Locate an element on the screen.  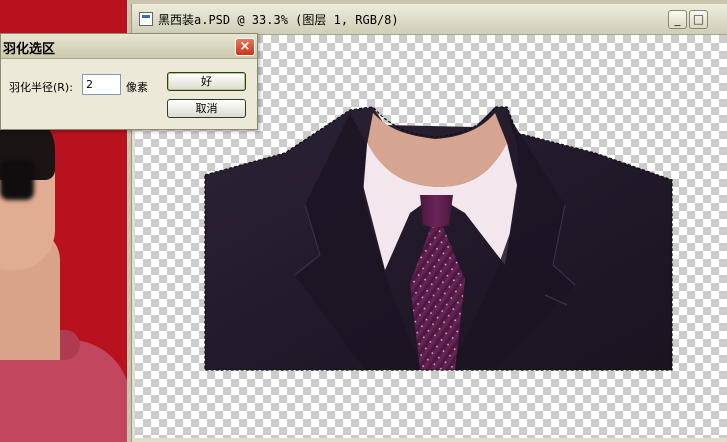
maximize-icon: □ is located at coordinates (698, 19).